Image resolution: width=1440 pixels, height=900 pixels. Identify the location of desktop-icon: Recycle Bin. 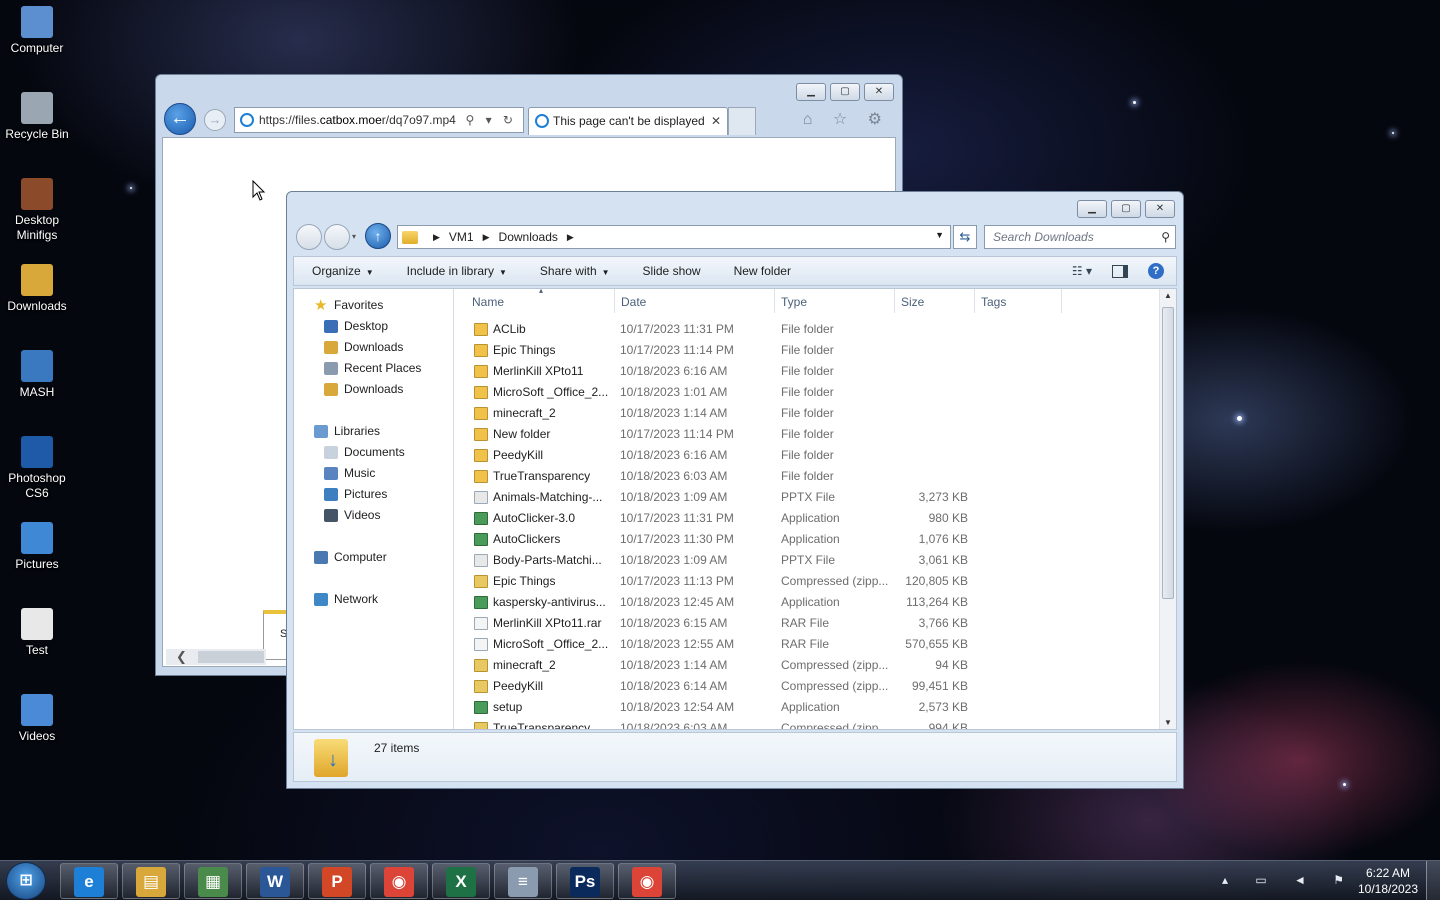
(37, 117).